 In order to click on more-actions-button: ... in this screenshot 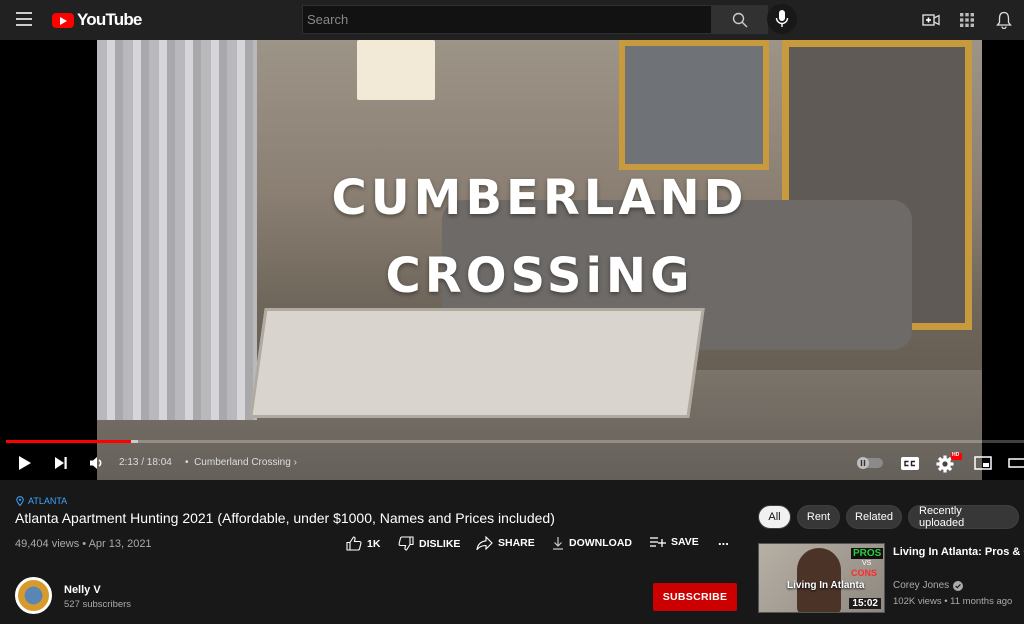, I will do `click(723, 540)`.